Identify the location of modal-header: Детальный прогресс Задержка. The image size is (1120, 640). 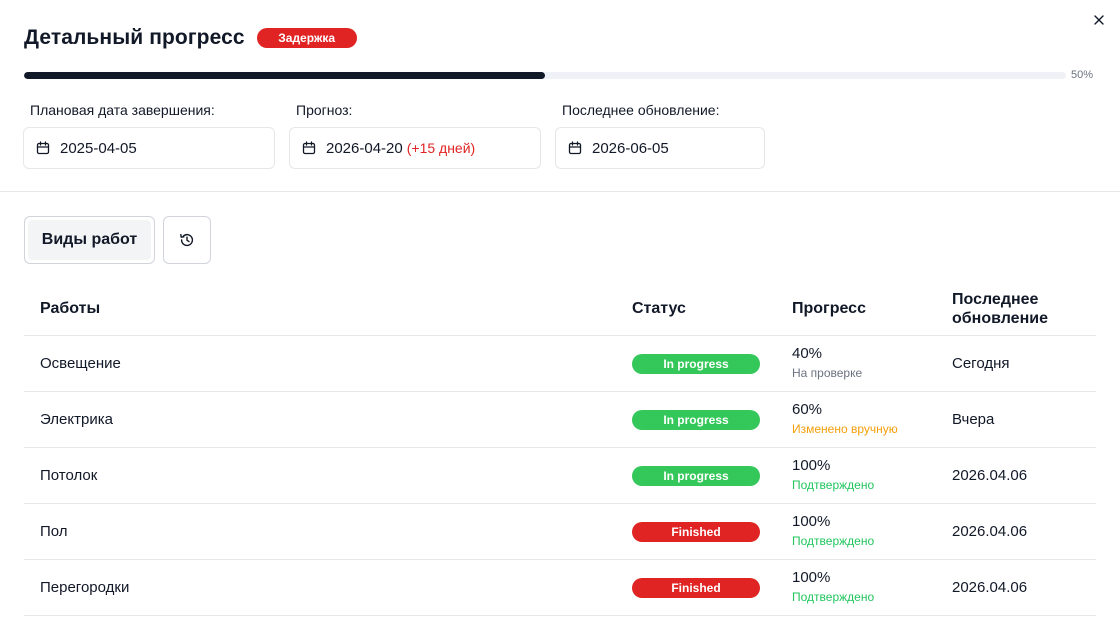
(190, 38).